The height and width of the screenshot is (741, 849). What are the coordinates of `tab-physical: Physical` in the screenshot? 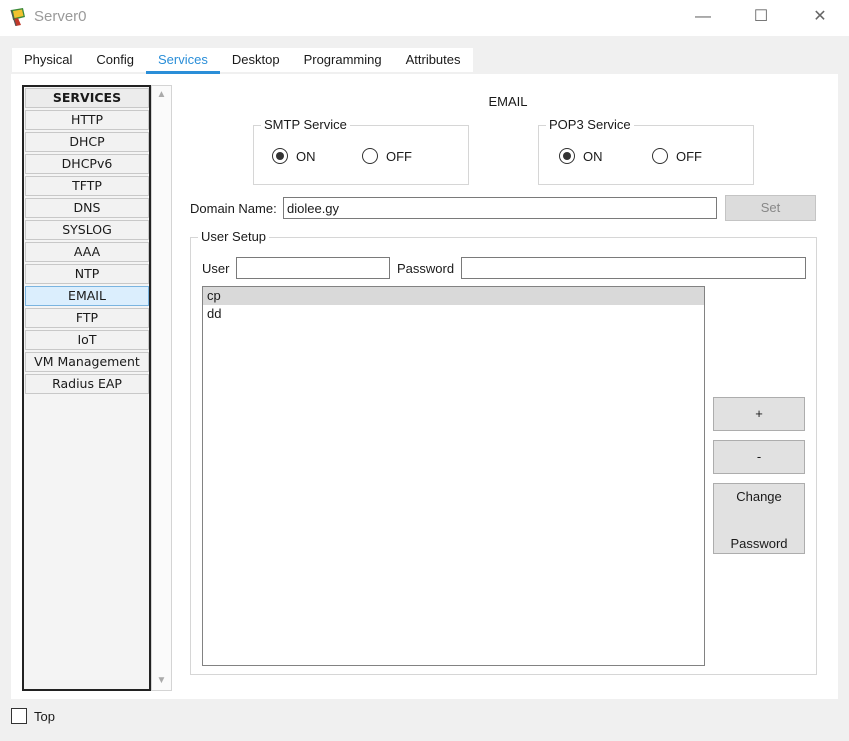 It's located at (48, 60).